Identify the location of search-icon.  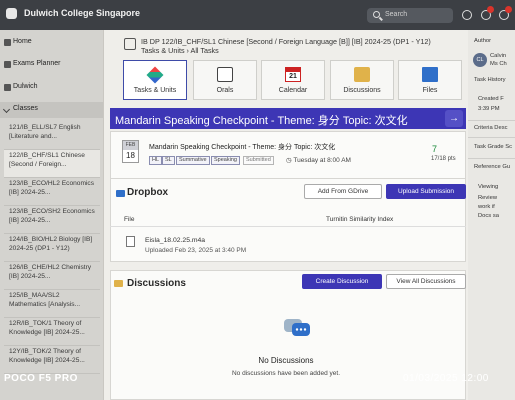
(376, 14).